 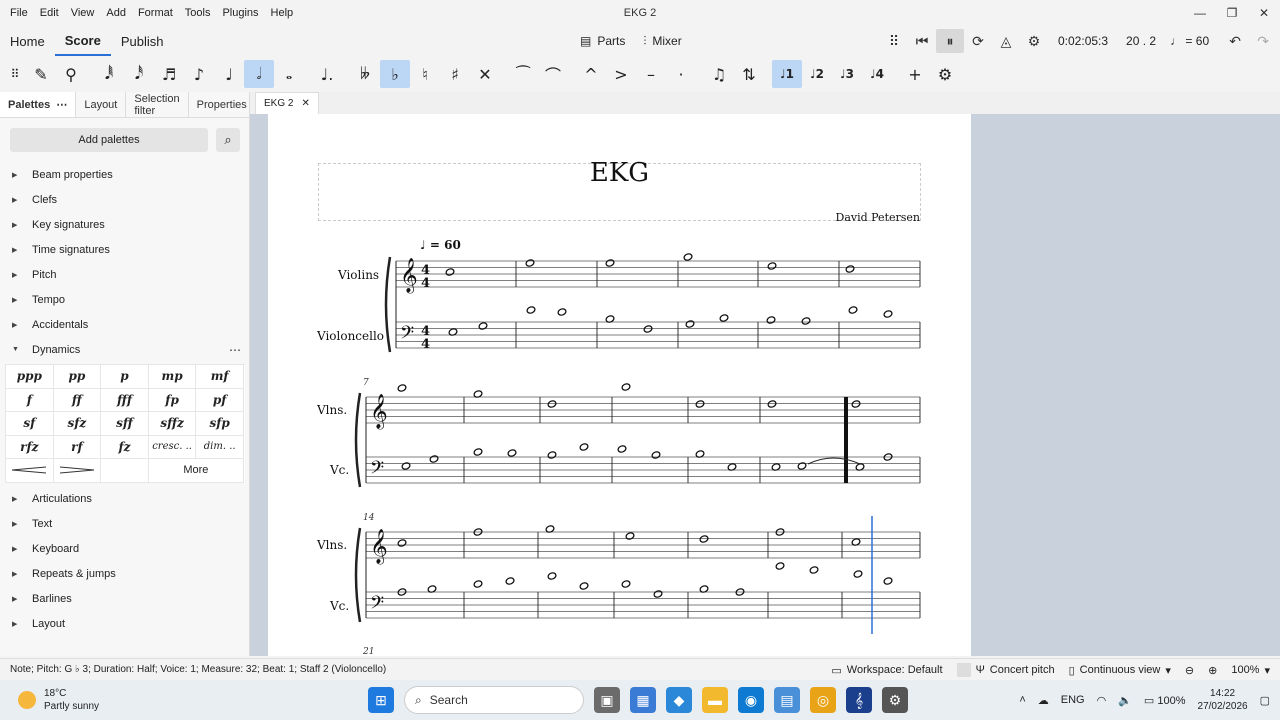 What do you see at coordinates (365, 74) in the screenshot?
I see `double-flat-icon: 𝄫` at bounding box center [365, 74].